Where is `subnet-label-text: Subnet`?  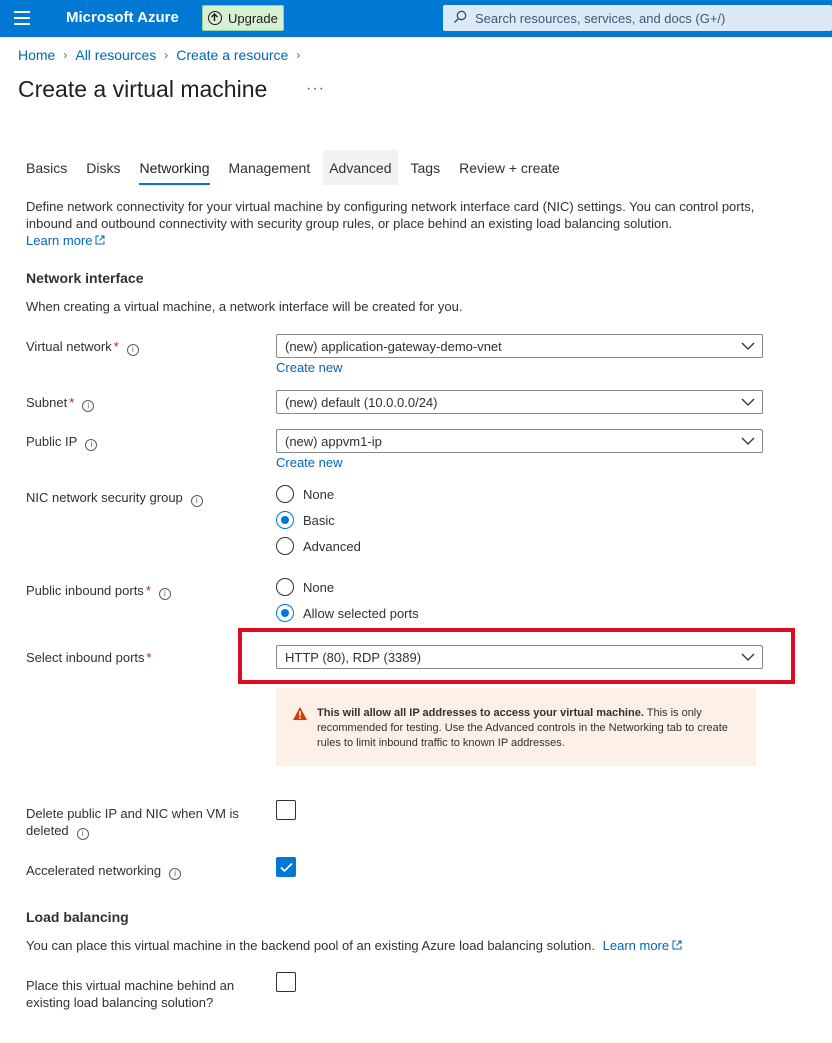 subnet-label-text: Subnet is located at coordinates (47, 402).